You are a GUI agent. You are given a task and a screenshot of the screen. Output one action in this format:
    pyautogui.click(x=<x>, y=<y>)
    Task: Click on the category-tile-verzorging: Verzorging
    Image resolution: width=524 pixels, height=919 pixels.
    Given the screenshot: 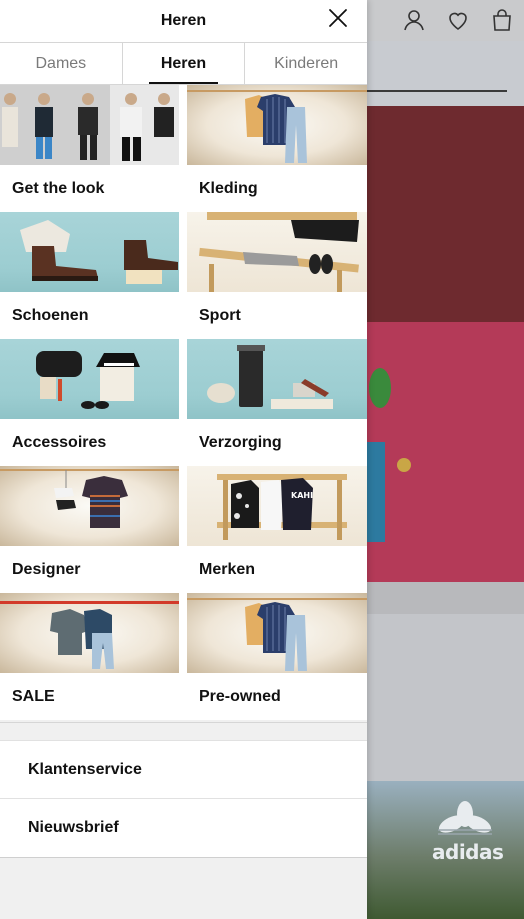 What is the action you would take?
    pyautogui.click(x=277, y=402)
    